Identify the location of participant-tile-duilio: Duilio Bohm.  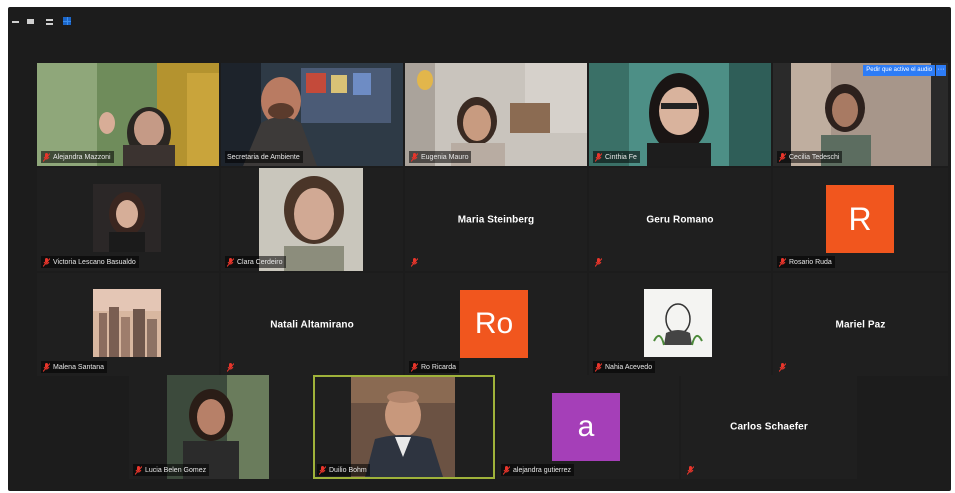
(404, 427).